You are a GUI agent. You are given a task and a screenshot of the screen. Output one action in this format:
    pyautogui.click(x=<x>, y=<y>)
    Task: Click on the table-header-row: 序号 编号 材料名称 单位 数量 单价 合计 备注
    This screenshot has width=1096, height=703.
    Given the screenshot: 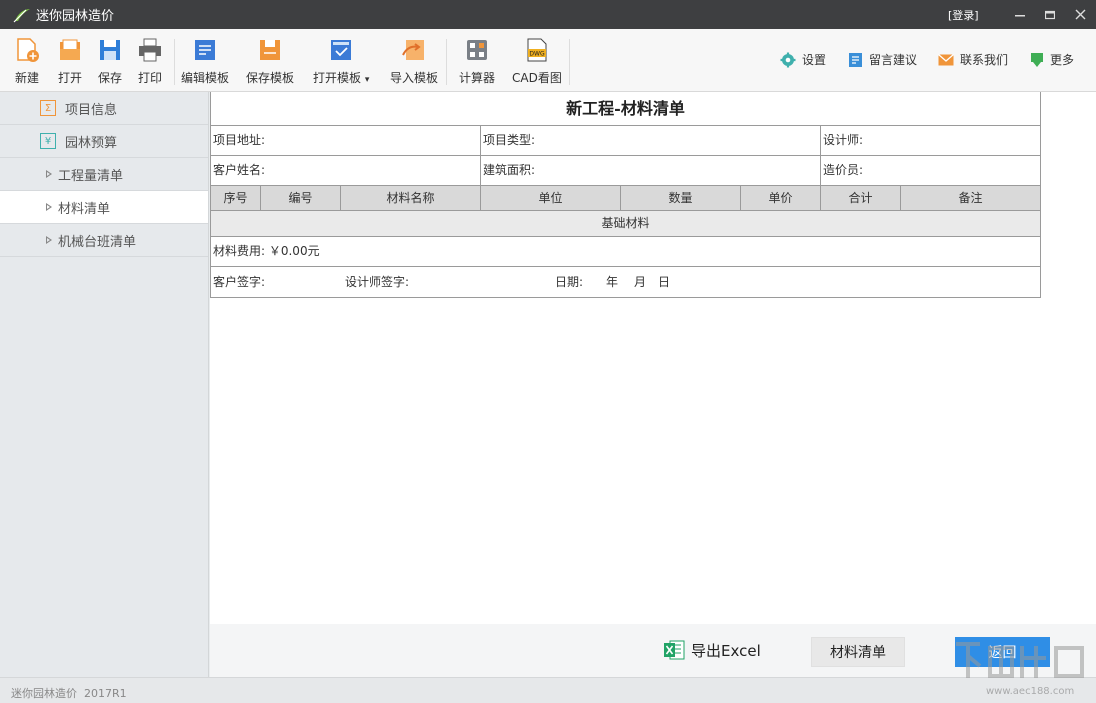 What is the action you would take?
    pyautogui.click(x=625, y=197)
    